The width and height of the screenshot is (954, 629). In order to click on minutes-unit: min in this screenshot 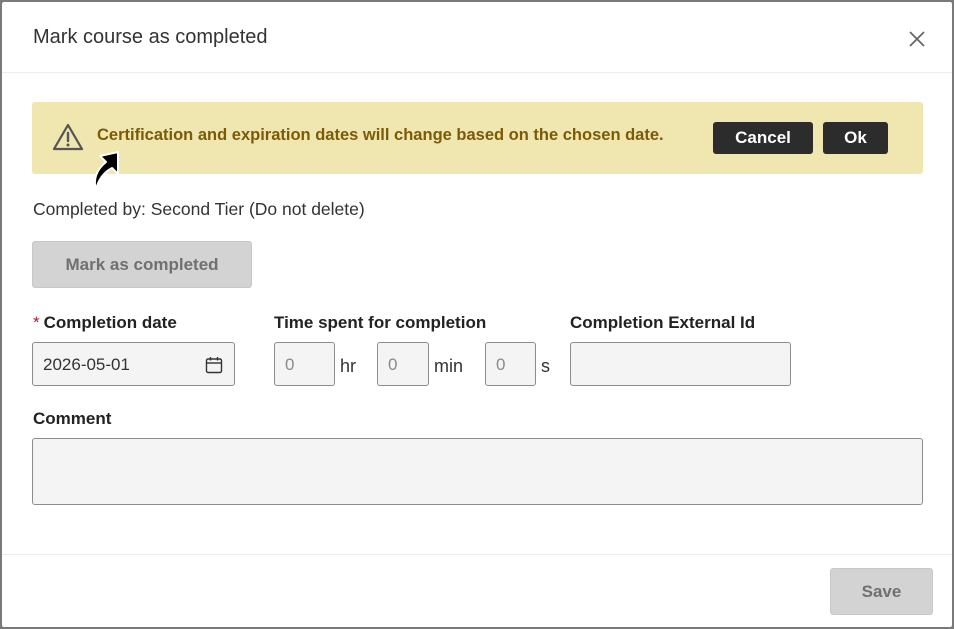, I will do `click(449, 366)`.